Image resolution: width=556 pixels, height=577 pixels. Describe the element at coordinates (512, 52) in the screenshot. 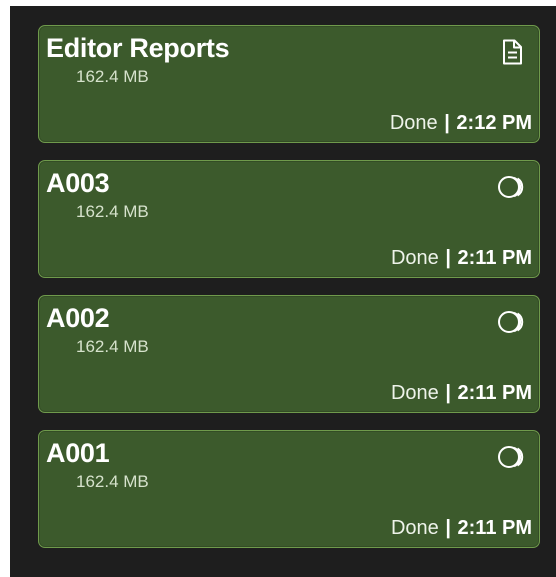

I see `document-icon` at that location.